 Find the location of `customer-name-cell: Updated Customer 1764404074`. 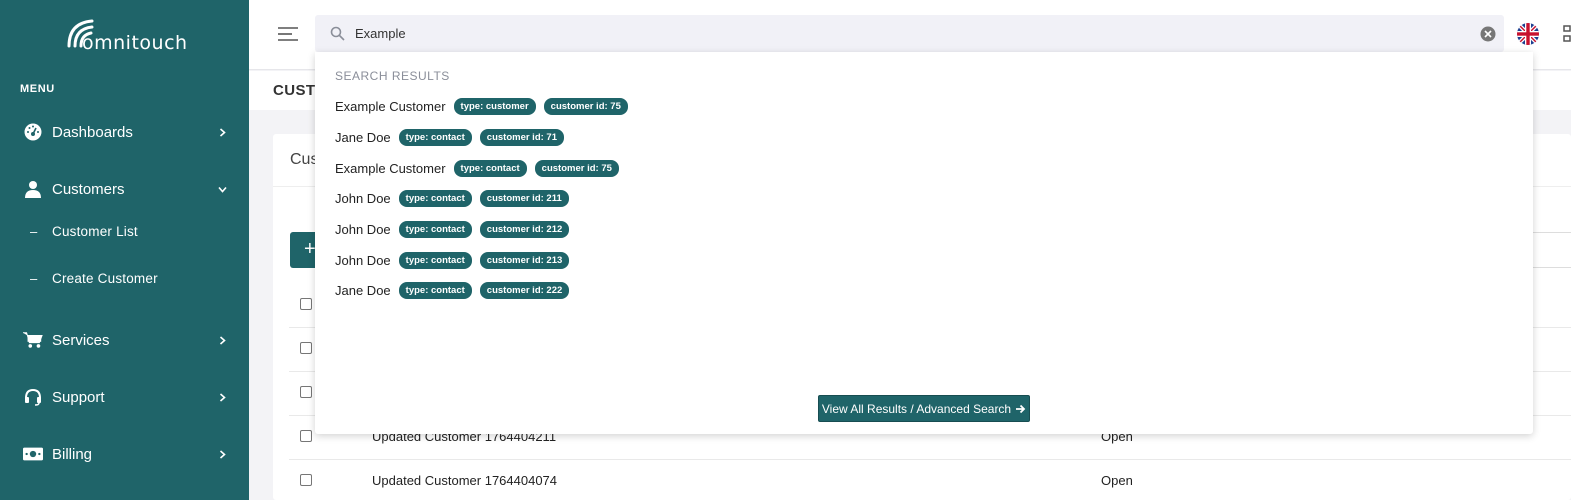

customer-name-cell: Updated Customer 1764404074 is located at coordinates (464, 480).